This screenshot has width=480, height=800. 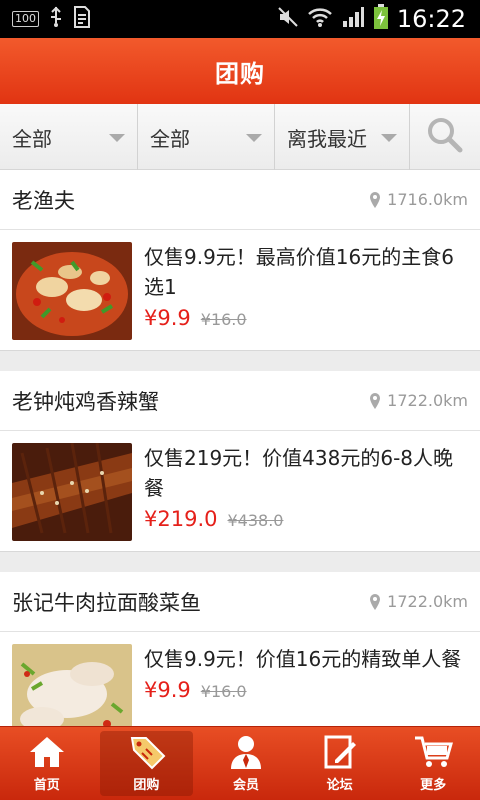 I want to click on nav-label: 会员, so click(x=245, y=785).